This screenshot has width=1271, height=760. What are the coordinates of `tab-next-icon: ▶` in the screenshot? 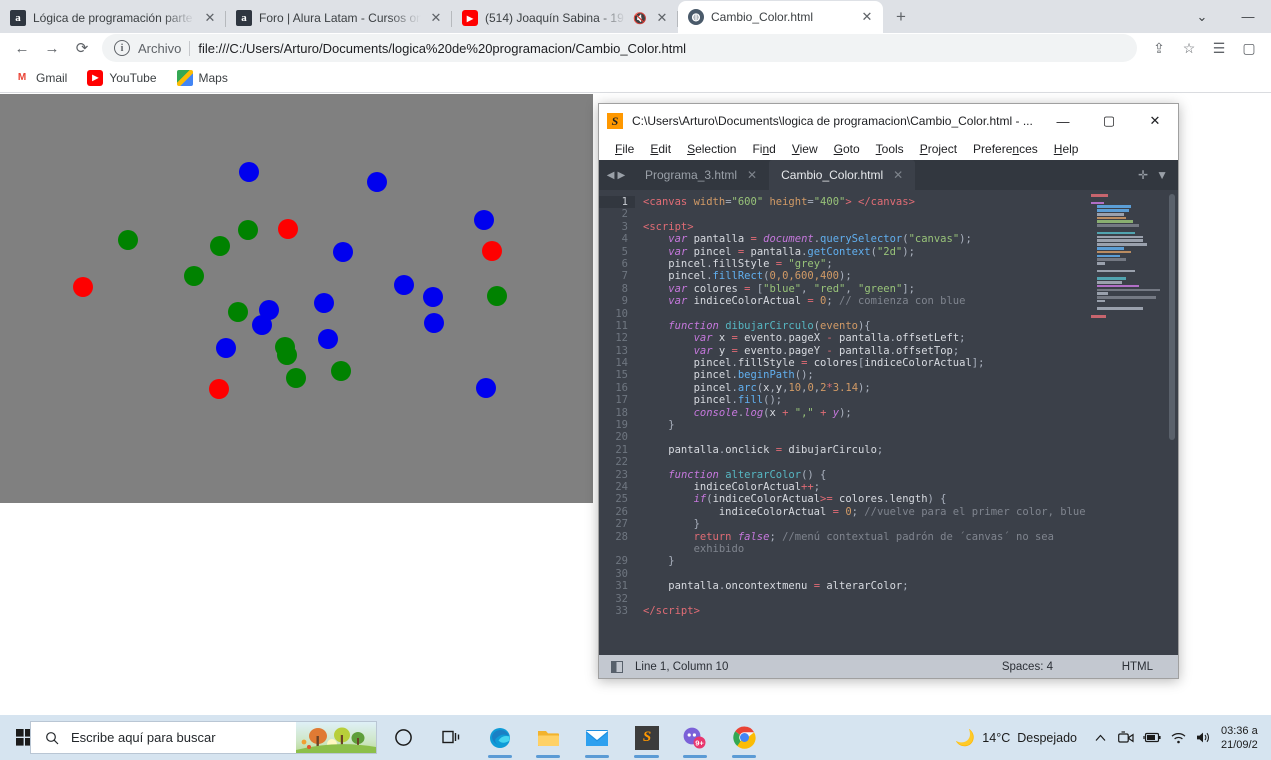 It's located at (622, 175).